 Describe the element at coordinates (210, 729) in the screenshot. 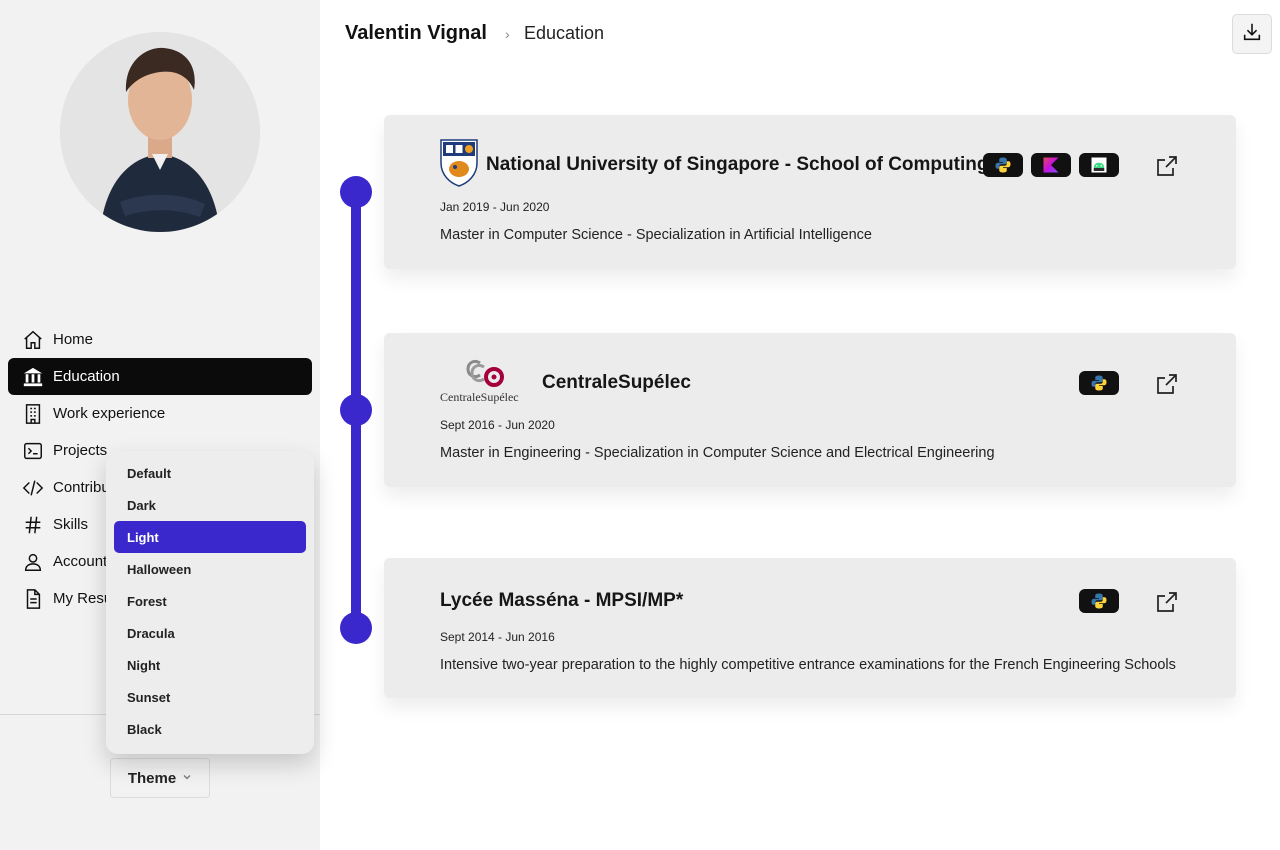

I see `theme-option-black: Black` at that location.